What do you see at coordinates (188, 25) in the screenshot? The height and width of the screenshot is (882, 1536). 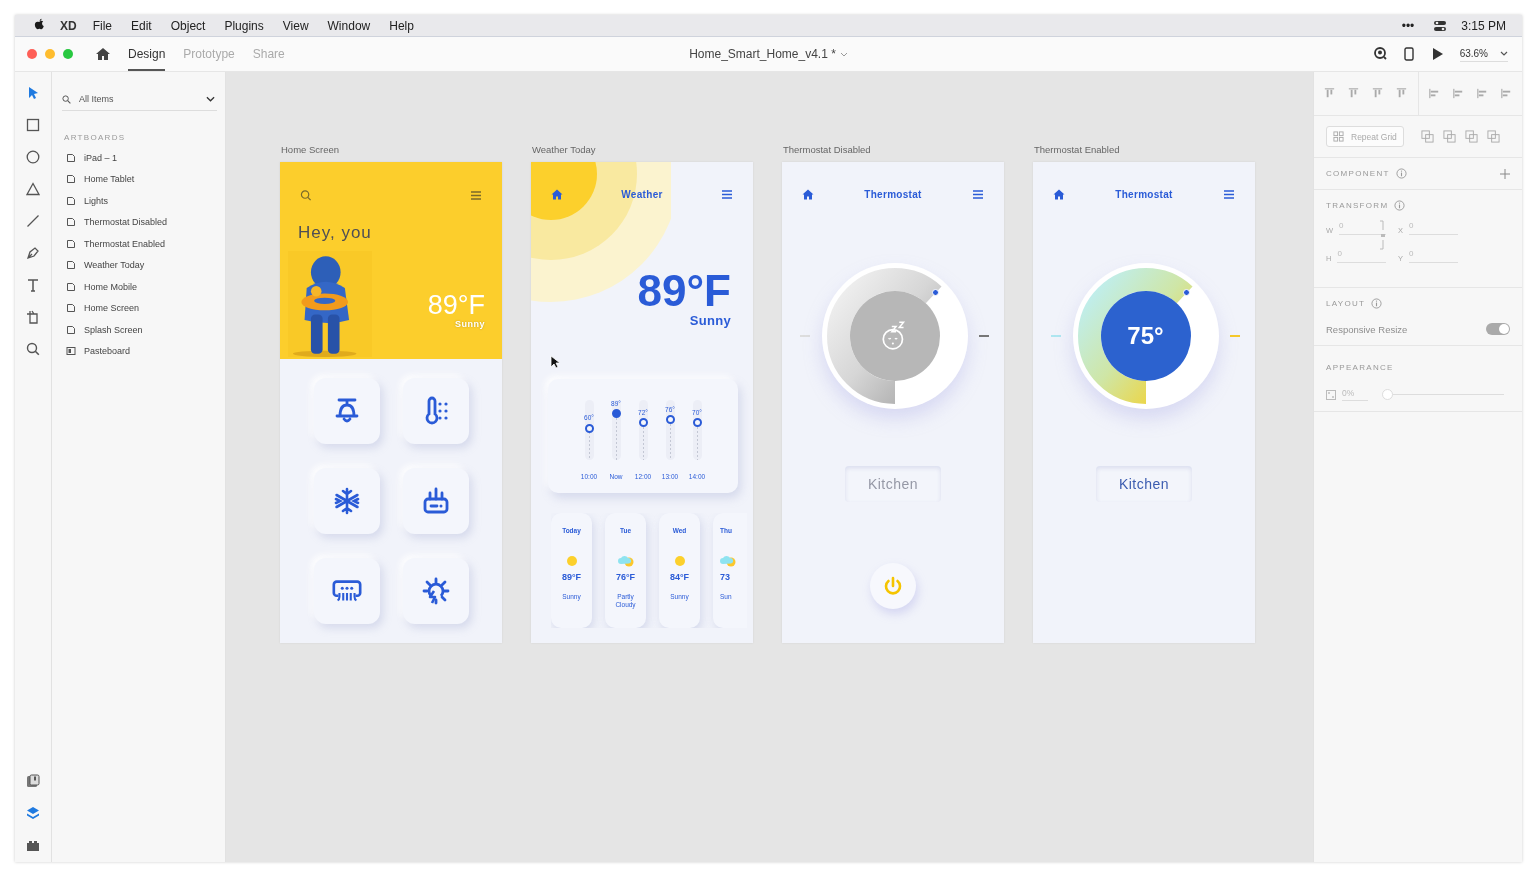 I see `menu-item: Object` at bounding box center [188, 25].